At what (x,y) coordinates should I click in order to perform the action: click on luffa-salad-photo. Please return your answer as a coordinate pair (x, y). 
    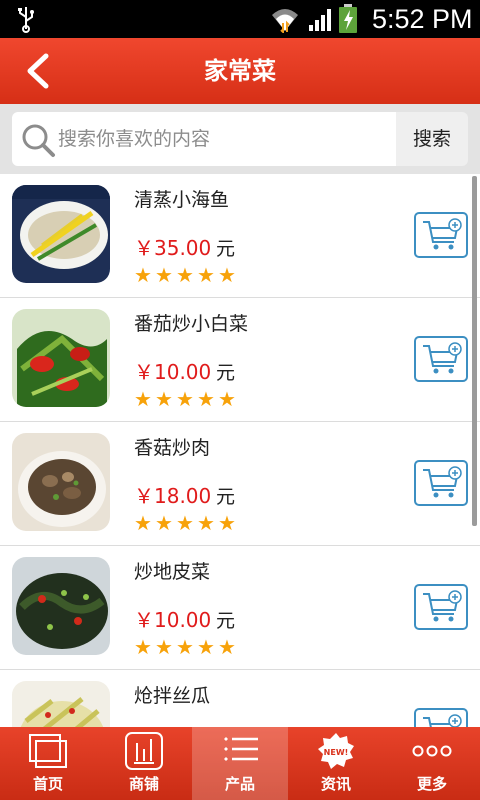
    Looking at the image, I should click on (61, 704).